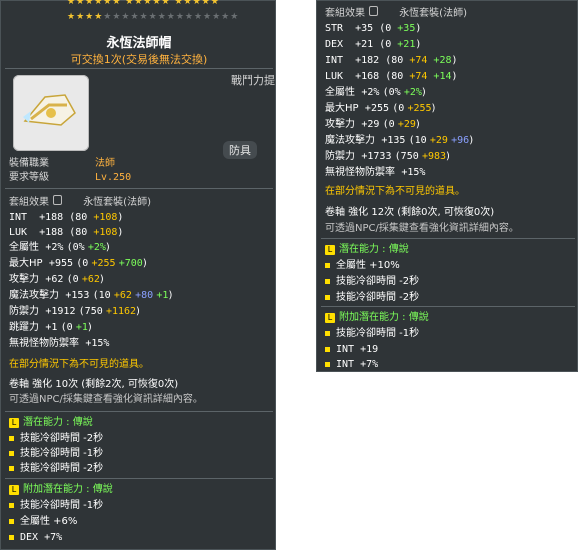 This screenshot has width=578, height=550. Describe the element at coordinates (373, 28) in the screenshot. I see `stat-str: STR +35 (0 +35)` at that location.